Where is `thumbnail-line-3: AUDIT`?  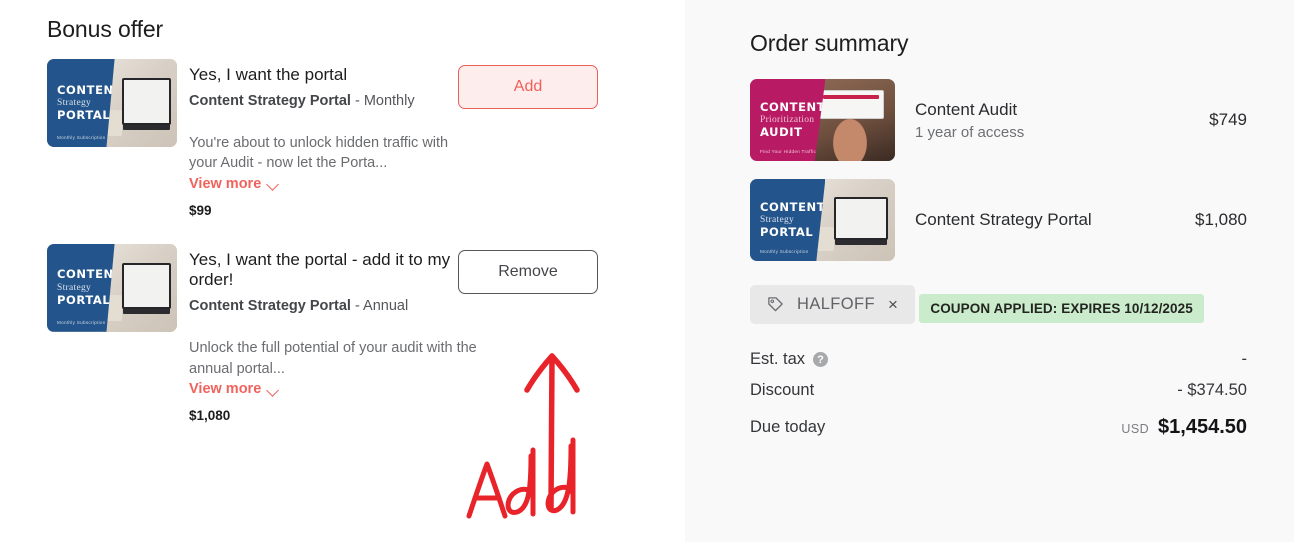
thumbnail-line-3: AUDIT is located at coordinates (781, 132).